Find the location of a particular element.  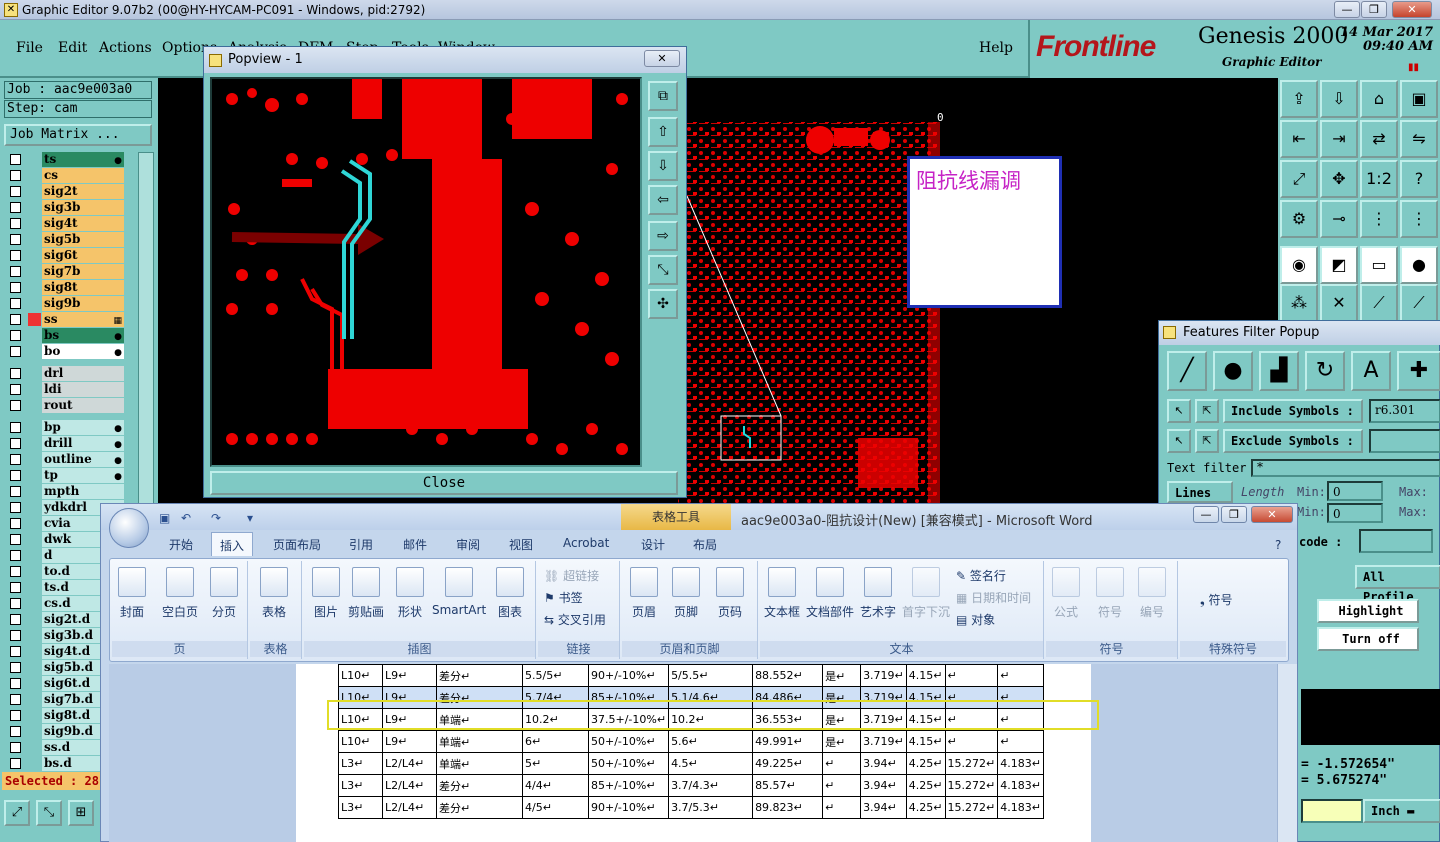

layer-name: ldi is located at coordinates (83, 389).